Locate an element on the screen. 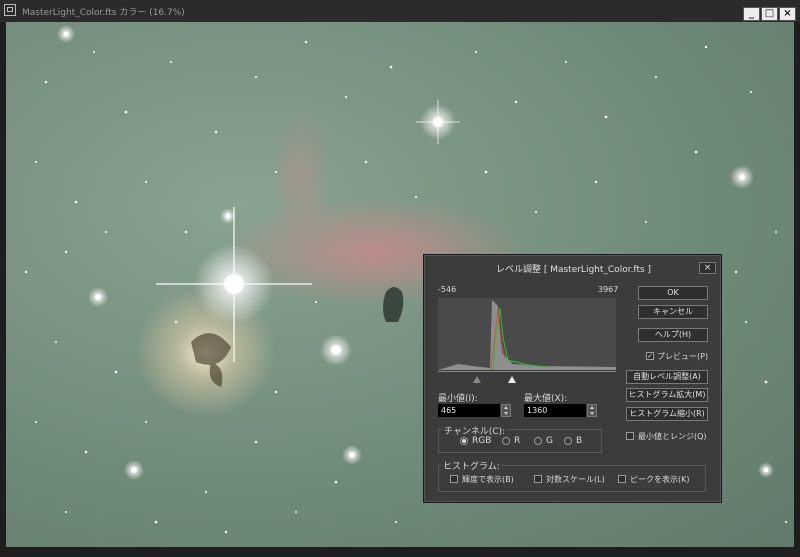 The width and height of the screenshot is (800, 557). max-value-input: 1360 is located at coordinates (555, 410).